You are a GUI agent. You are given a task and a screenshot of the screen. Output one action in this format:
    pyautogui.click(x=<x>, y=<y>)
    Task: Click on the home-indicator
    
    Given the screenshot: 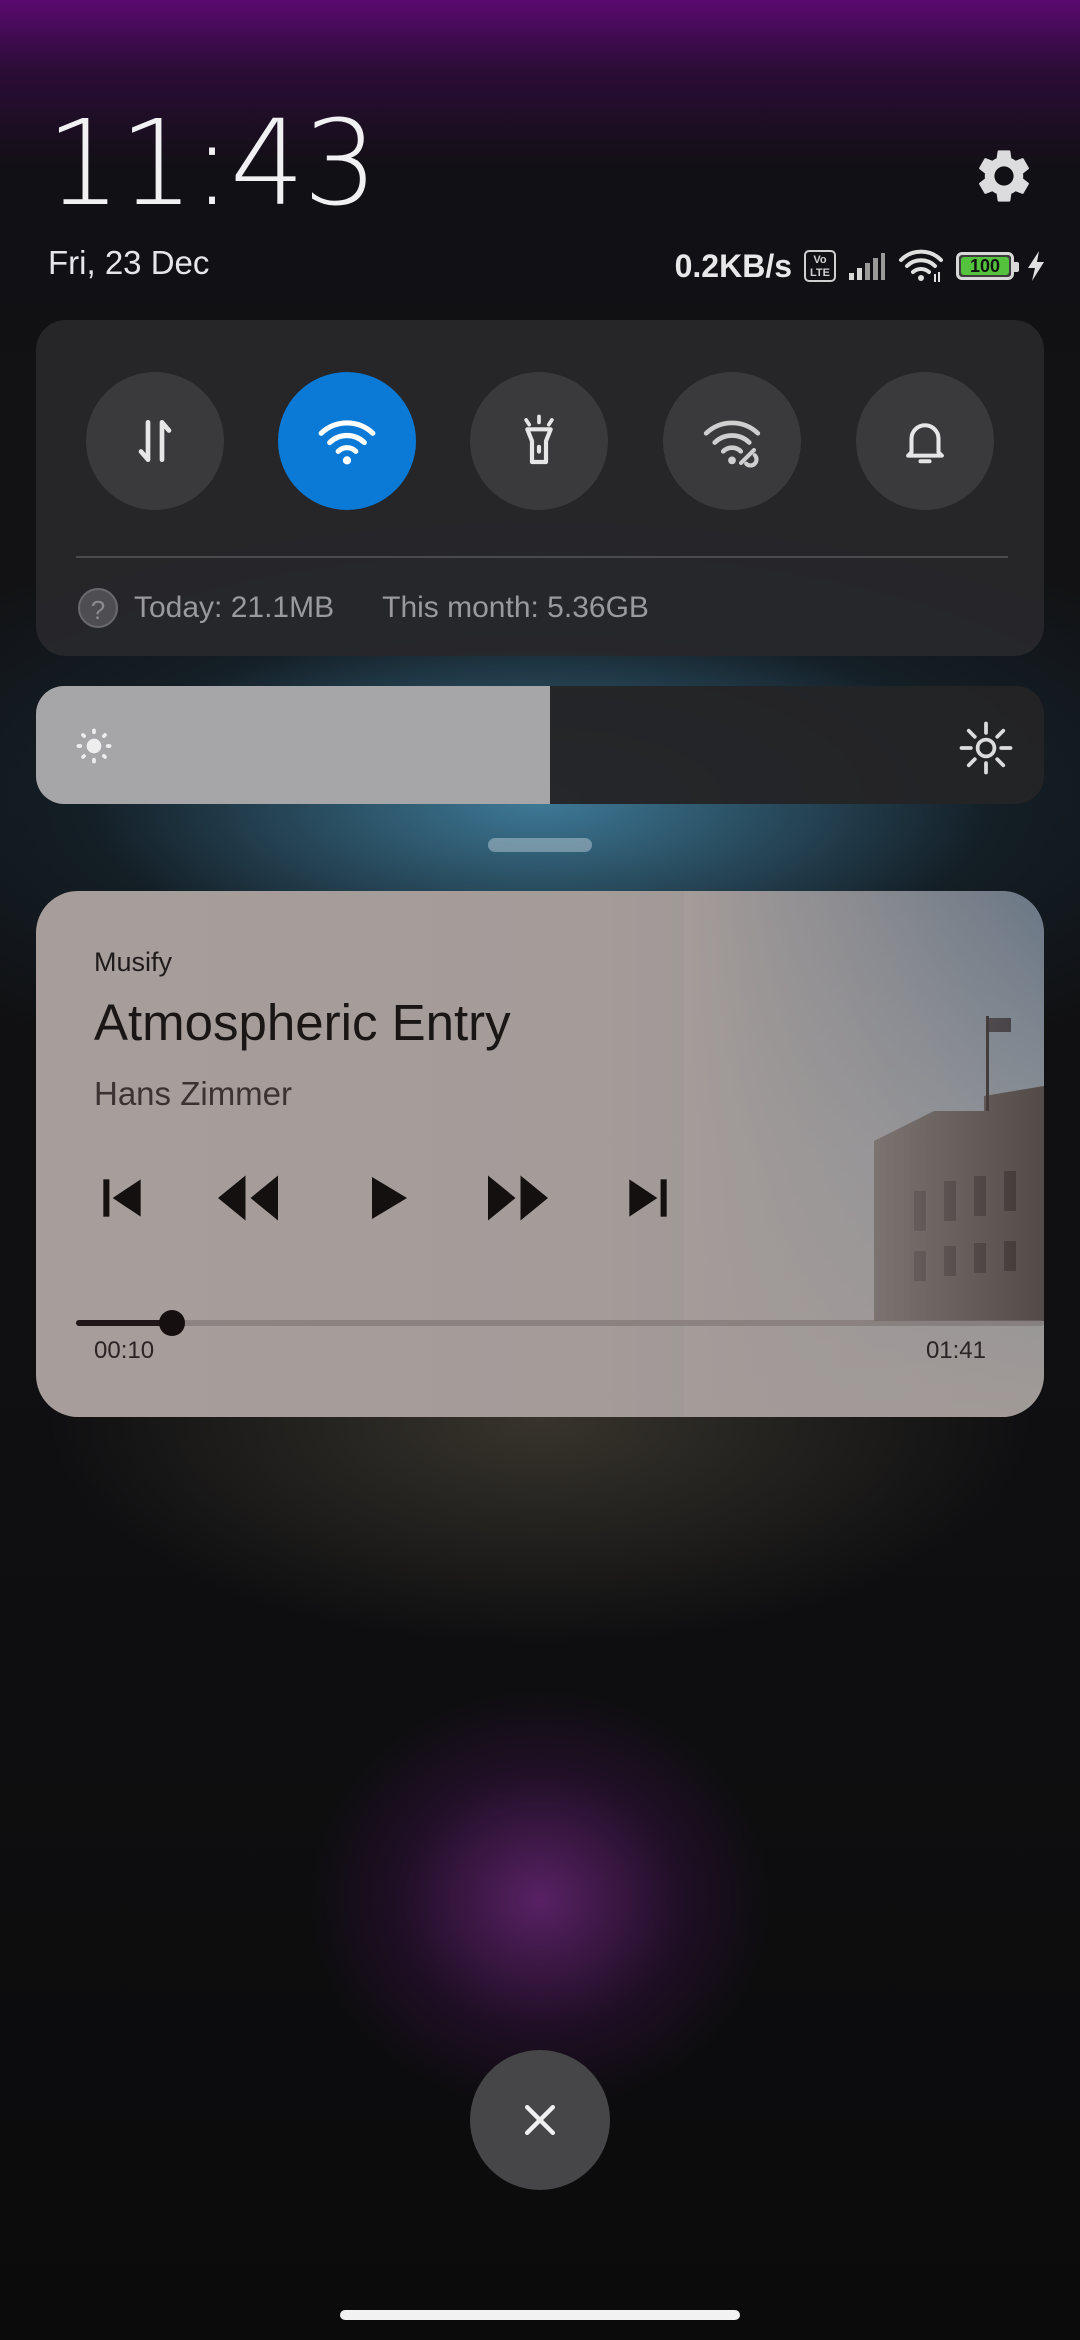 What is the action you would take?
    pyautogui.click(x=540, y=2315)
    